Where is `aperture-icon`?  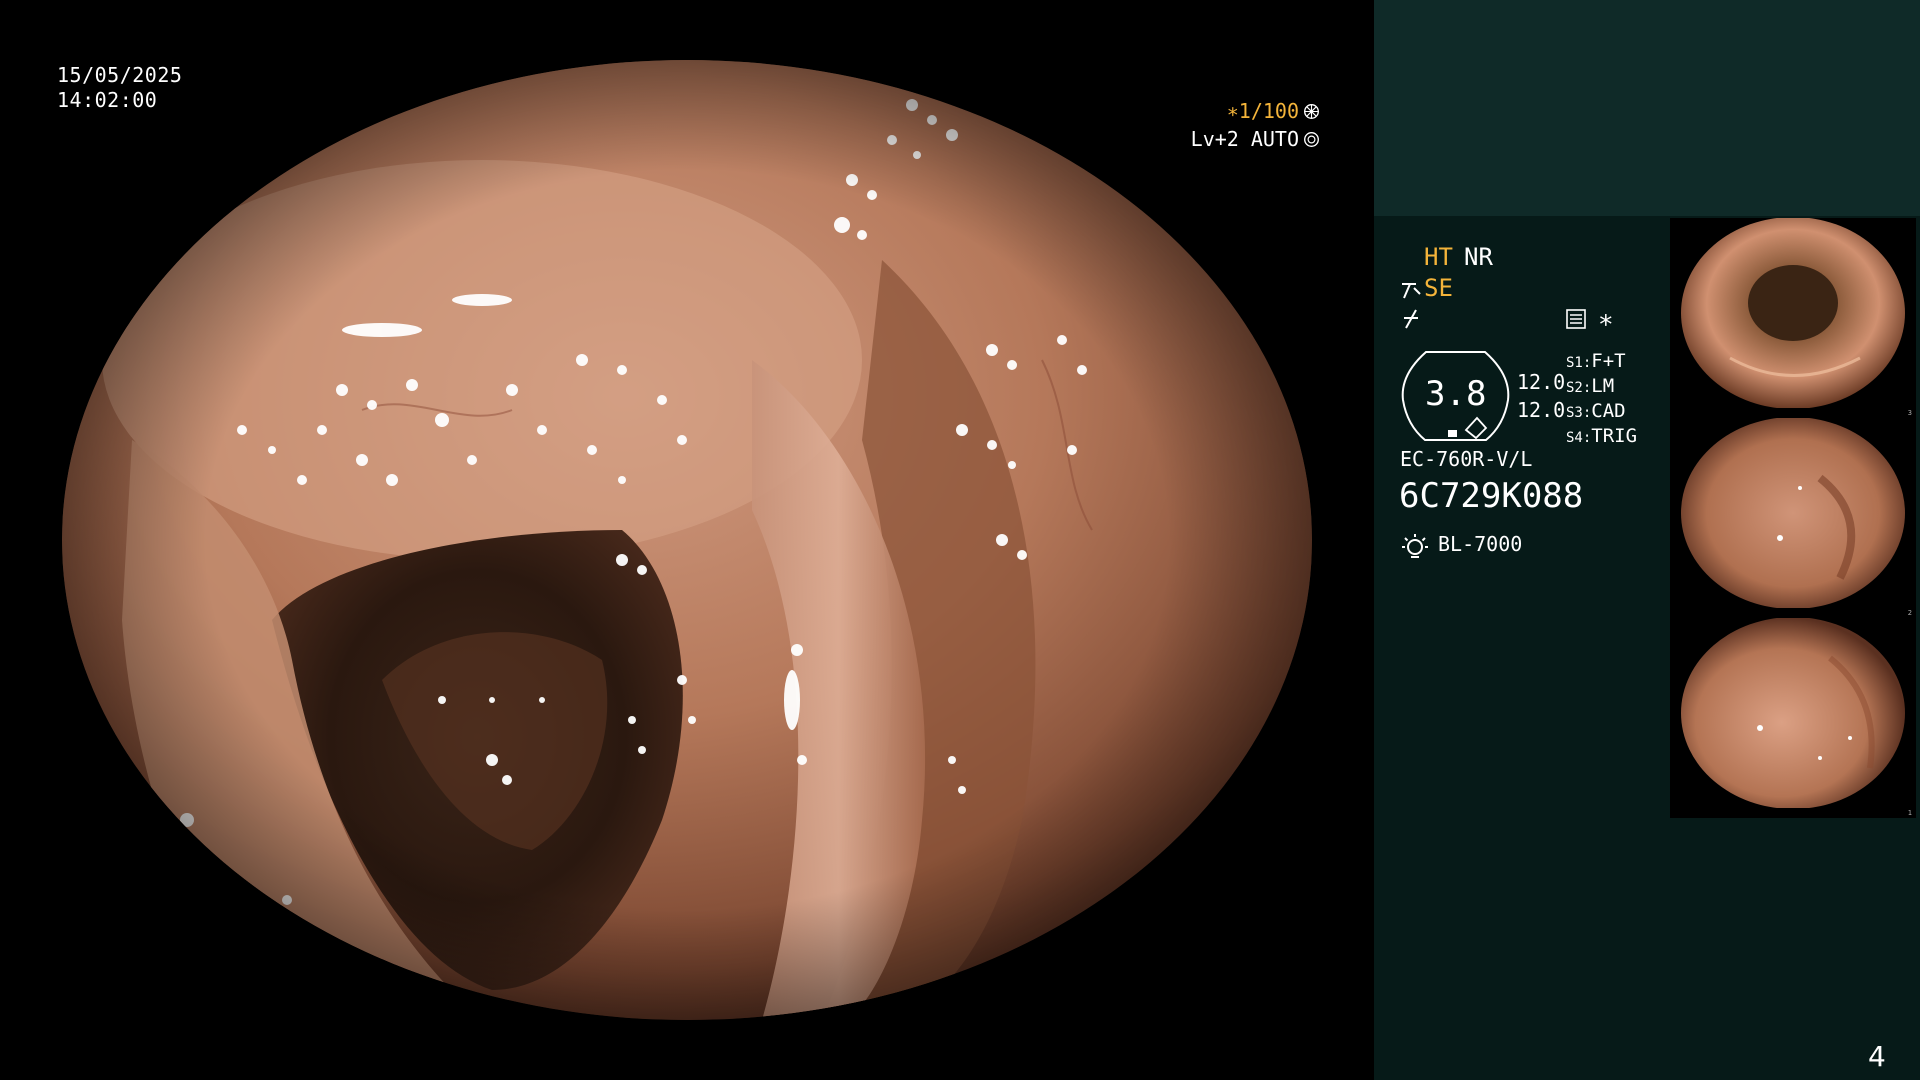
aperture-icon is located at coordinates (1311, 111).